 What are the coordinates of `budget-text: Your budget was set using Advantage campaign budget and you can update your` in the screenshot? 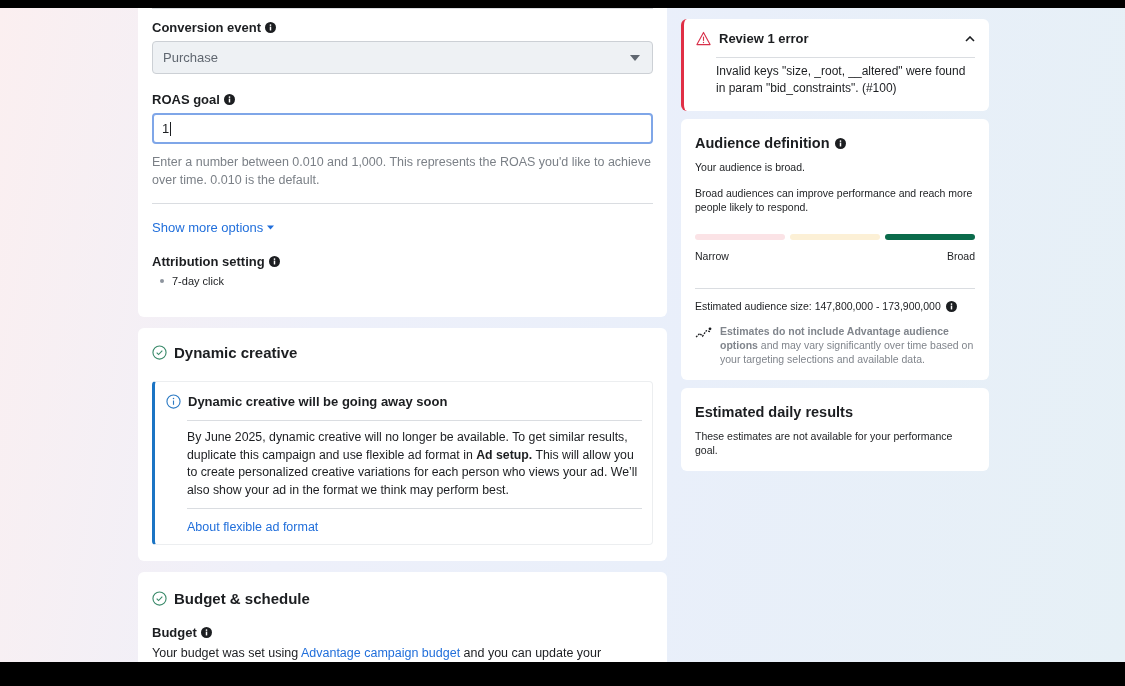 It's located at (377, 653).